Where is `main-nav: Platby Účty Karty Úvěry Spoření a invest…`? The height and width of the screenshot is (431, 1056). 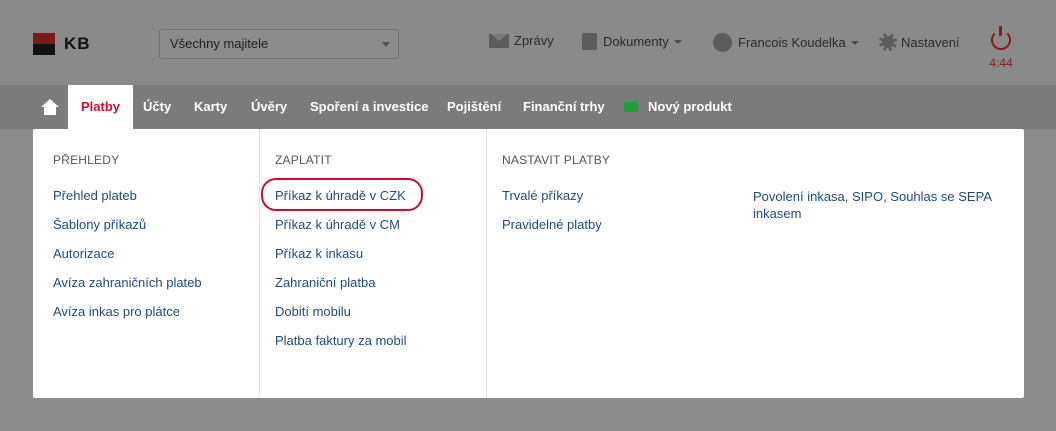 main-nav: Platby Účty Karty Úvěry Spoření a invest… is located at coordinates (528, 107).